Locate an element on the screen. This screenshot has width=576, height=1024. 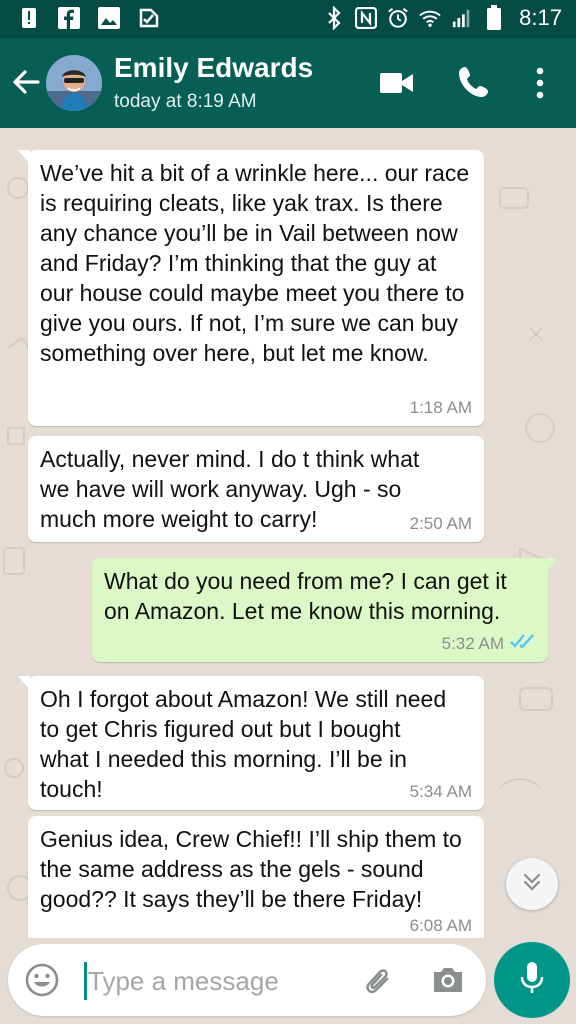
alert-icon is located at coordinates (29, 18).